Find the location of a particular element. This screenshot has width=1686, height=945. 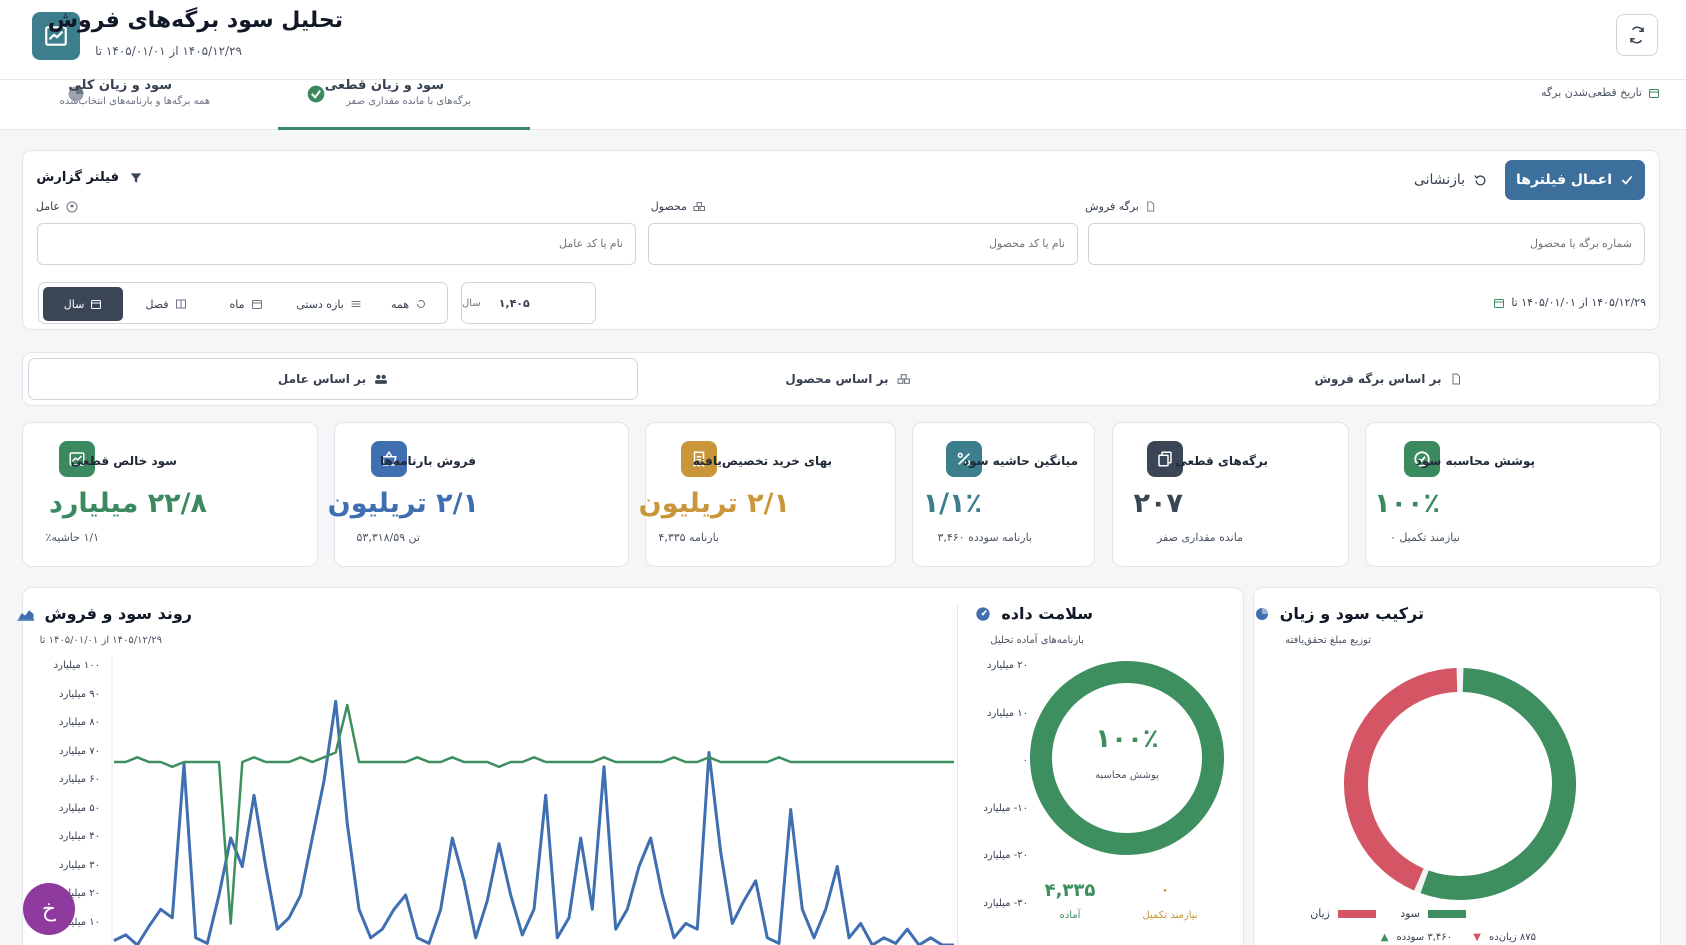

axis-tick-label: ۳۰- میلیارد is located at coordinates (1005, 903).